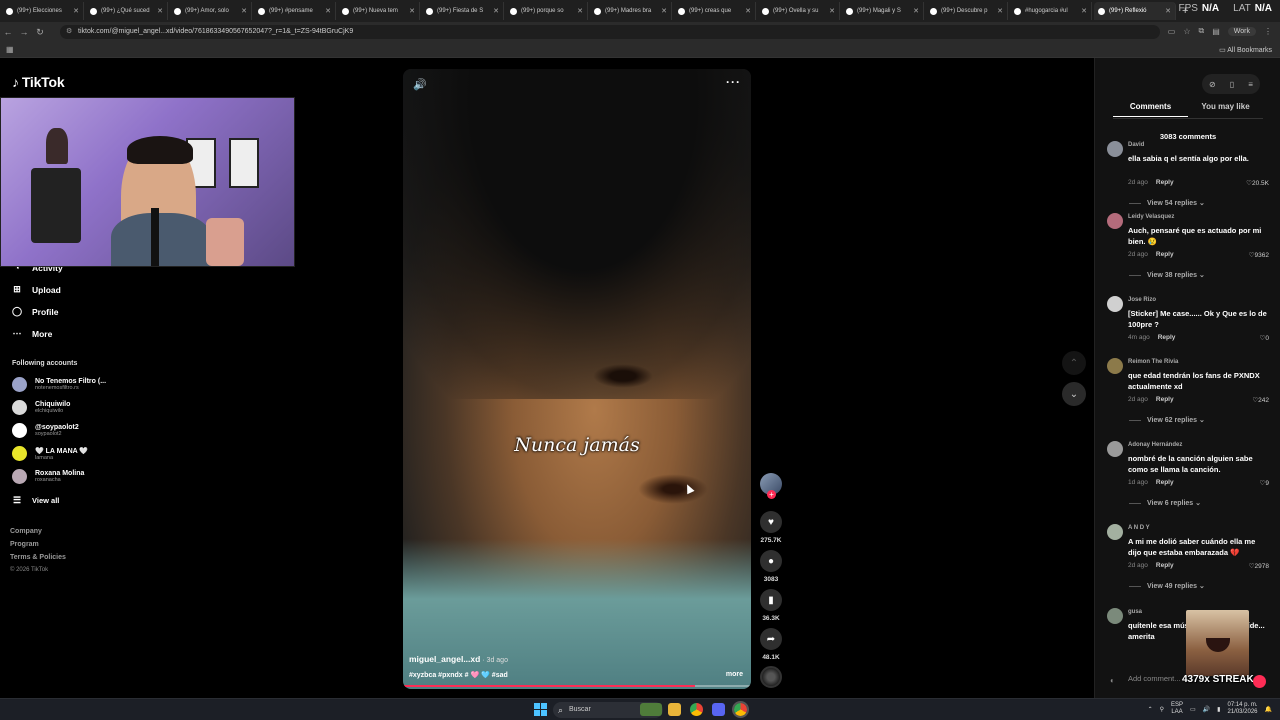  What do you see at coordinates (1167, 586) in the screenshot?
I see `view-replies-button: View 49 replies ⌄` at bounding box center [1167, 586].